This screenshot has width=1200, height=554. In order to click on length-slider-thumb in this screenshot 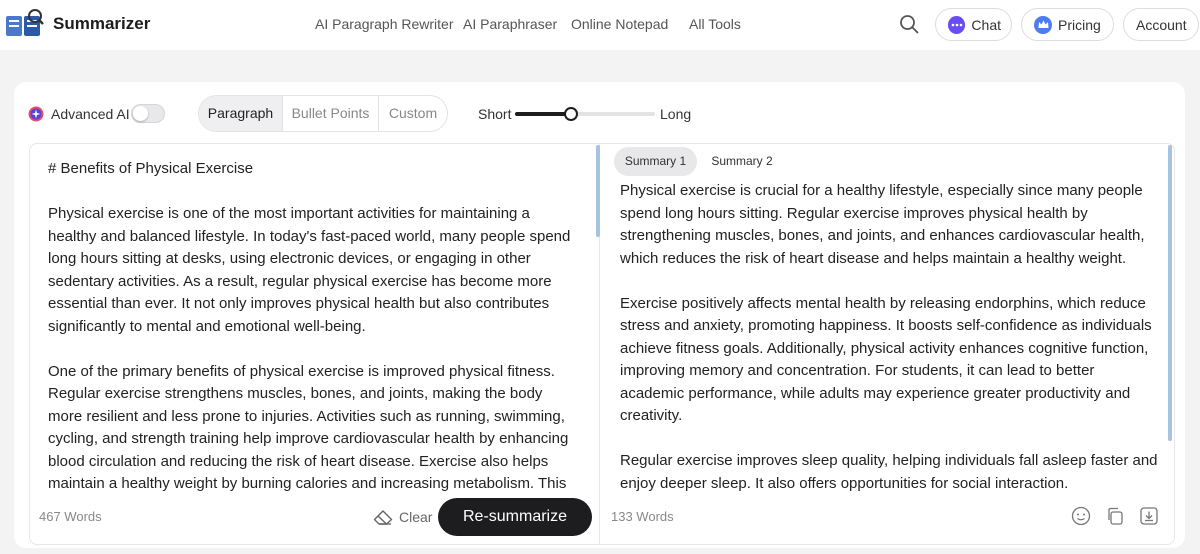, I will do `click(571, 114)`.